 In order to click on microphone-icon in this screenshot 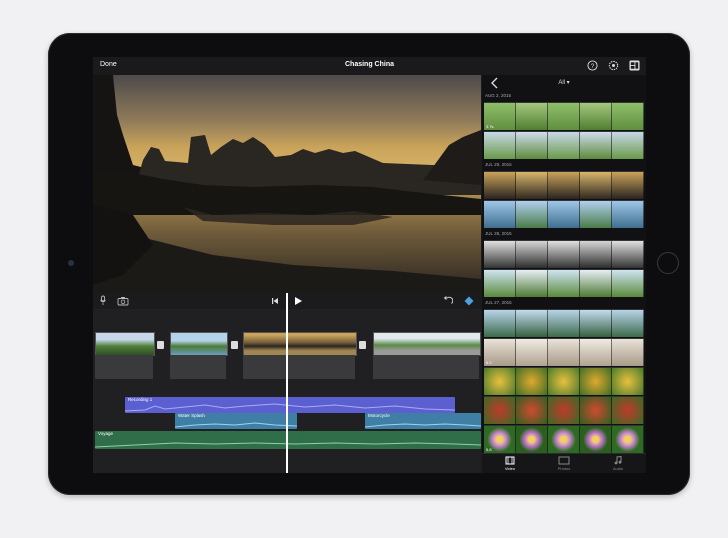, I will do `click(103, 300)`.